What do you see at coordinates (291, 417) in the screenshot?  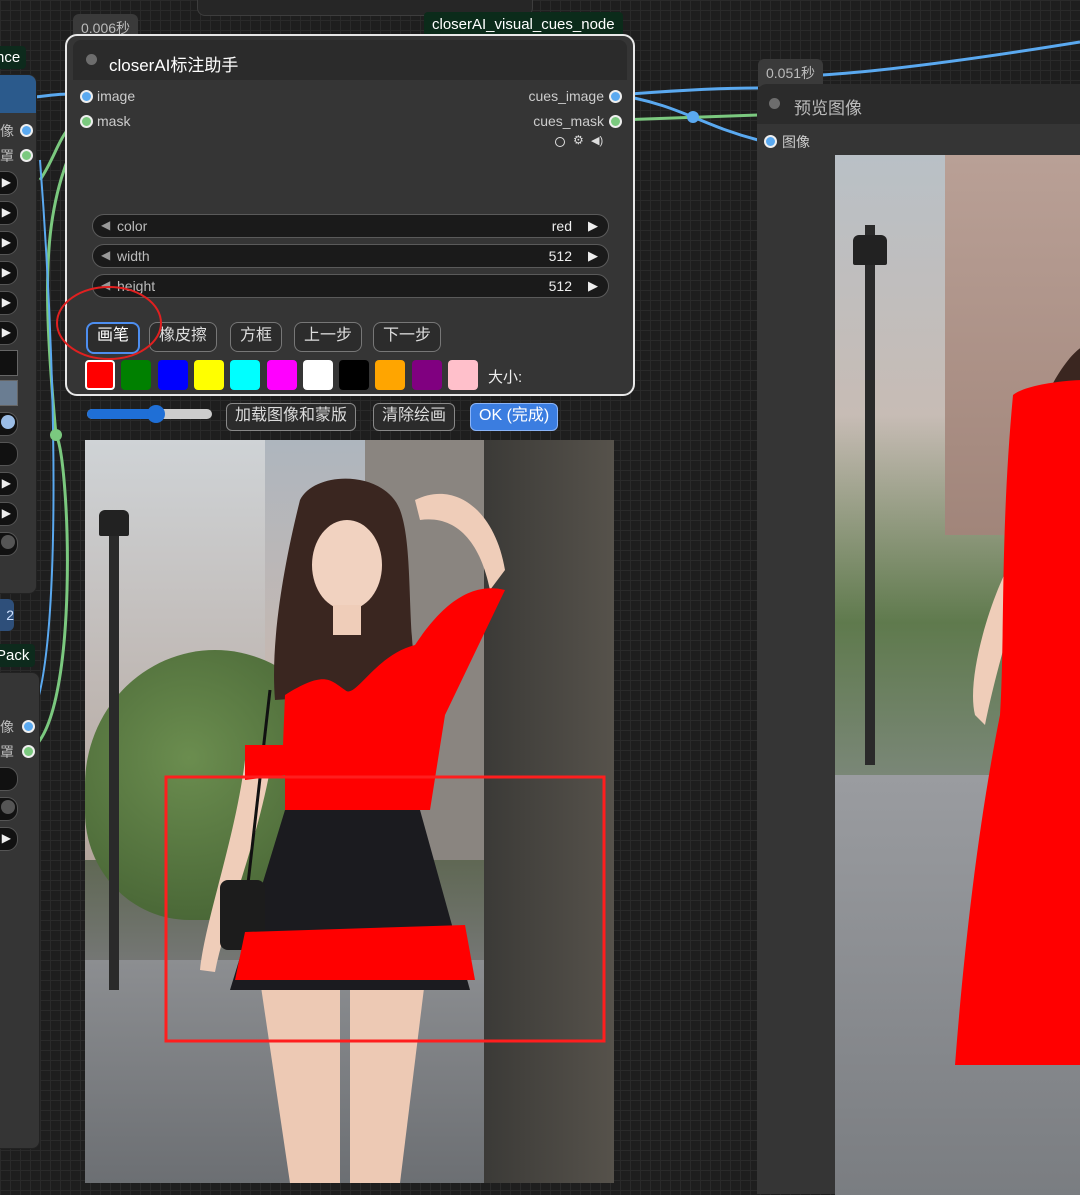 I see `load-image-mask-button: 加载图像和蒙版` at bounding box center [291, 417].